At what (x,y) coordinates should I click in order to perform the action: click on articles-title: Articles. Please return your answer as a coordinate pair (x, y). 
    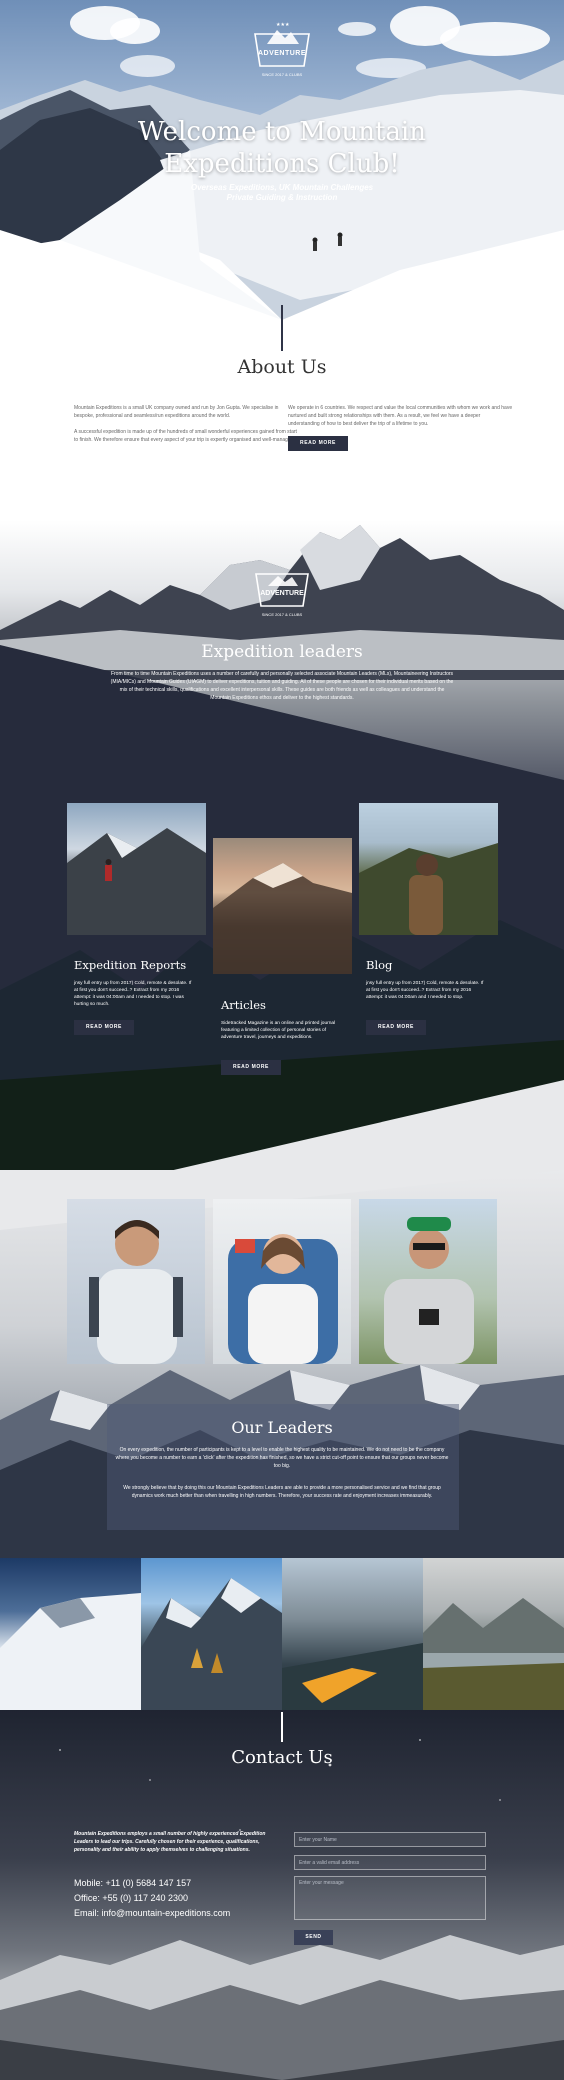
    Looking at the image, I should click on (243, 1005).